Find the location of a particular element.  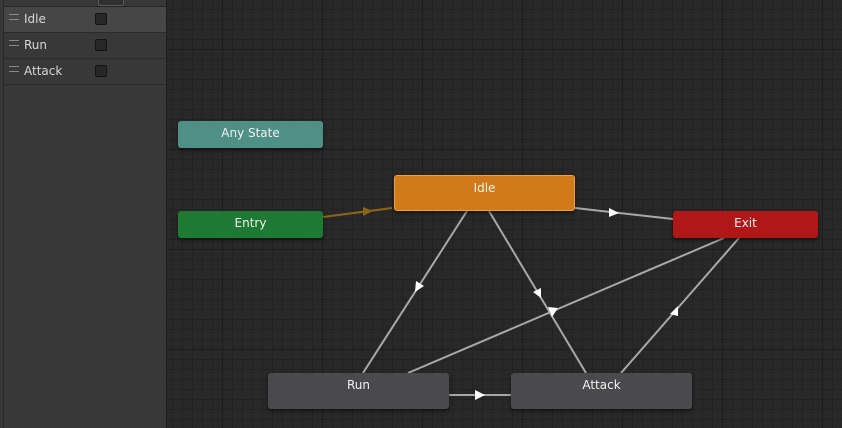

parameters-header-stub is located at coordinates (85, 3).